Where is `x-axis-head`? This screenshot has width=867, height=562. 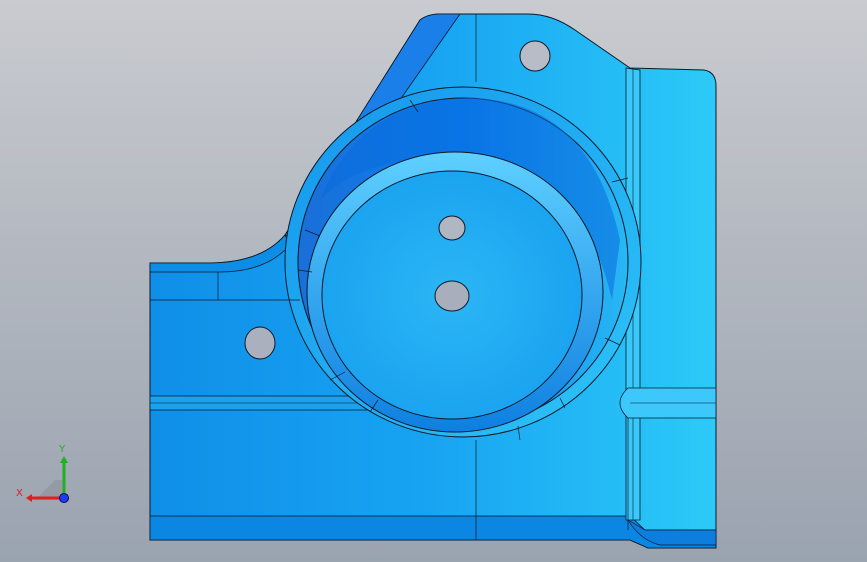
x-axis-head is located at coordinates (29, 498).